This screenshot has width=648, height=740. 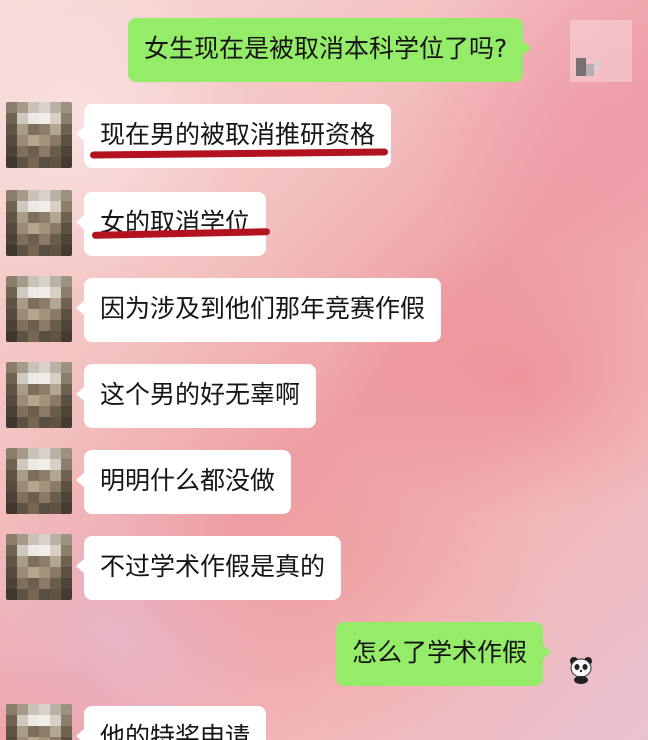 I want to click on message-row-other: 现在男的被取消推研资格, so click(x=324, y=135).